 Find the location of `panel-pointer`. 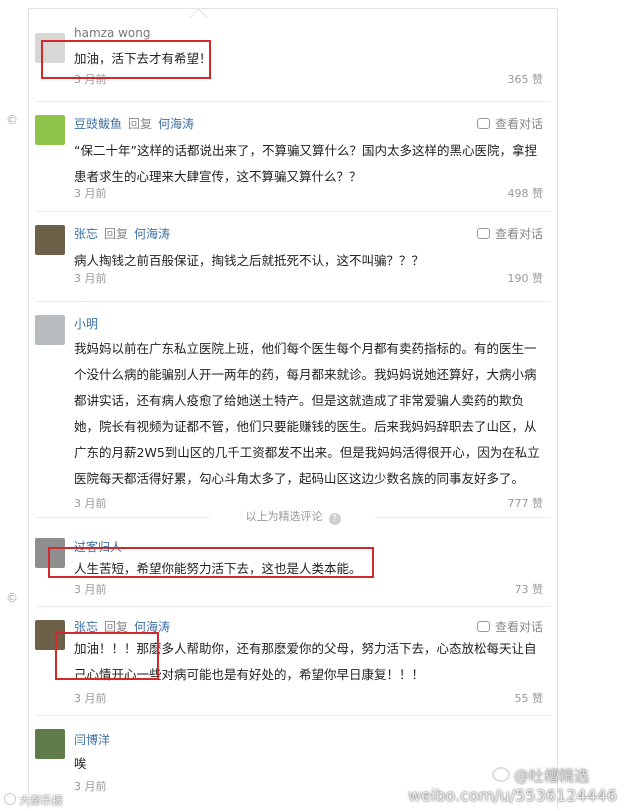

panel-pointer is located at coordinates (198, 17).